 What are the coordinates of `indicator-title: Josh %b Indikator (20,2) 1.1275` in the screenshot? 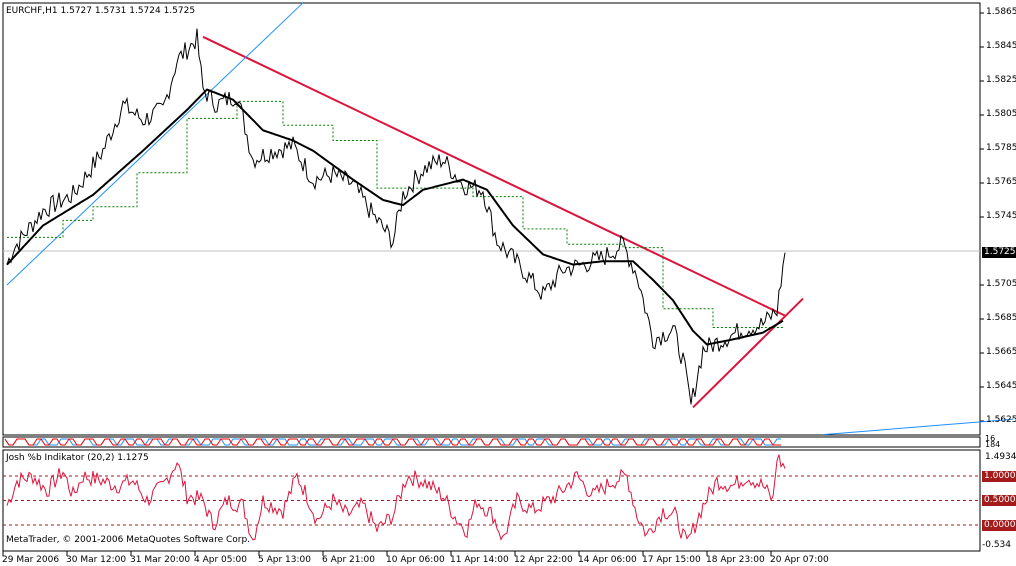 It's located at (77, 458).